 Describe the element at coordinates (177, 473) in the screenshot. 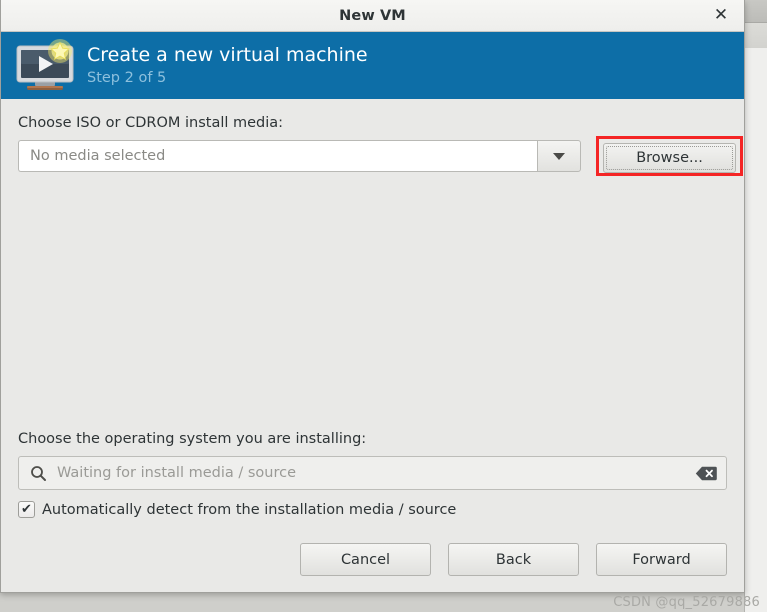

I see `os-search-placeholder: Waiting for install media / source` at that location.